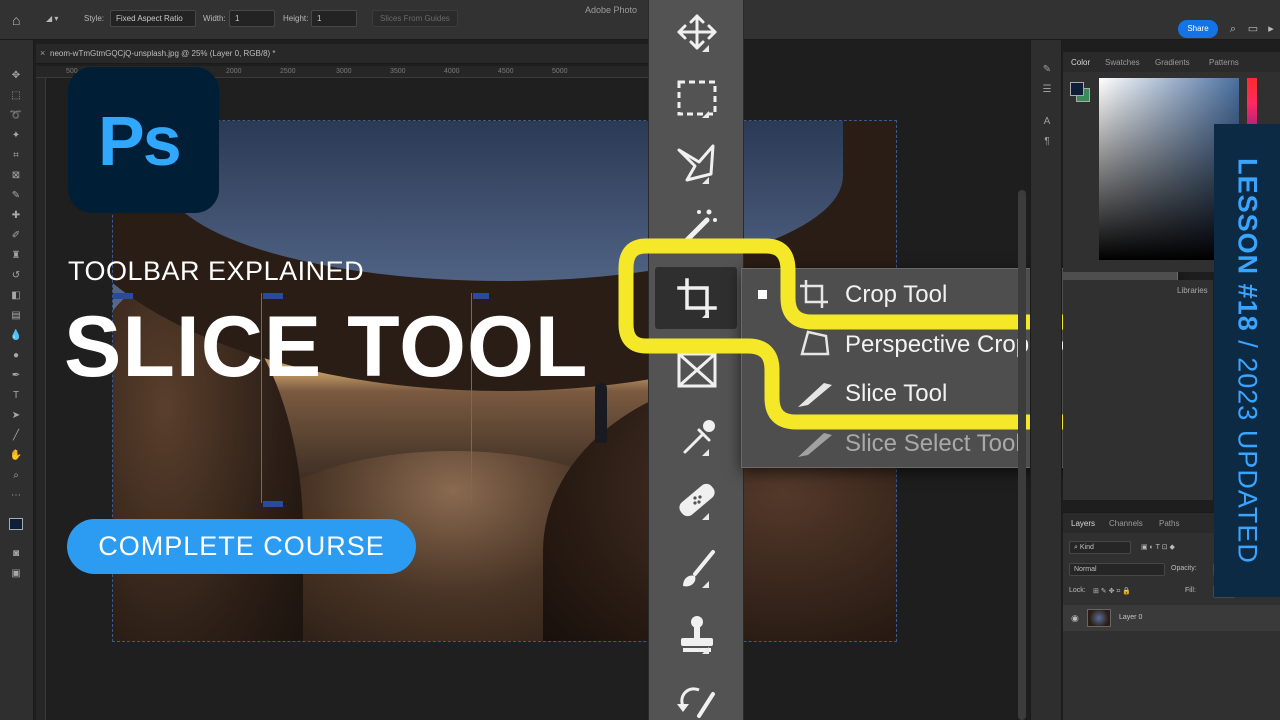 This screenshot has width=1280, height=720. What do you see at coordinates (1172, 62) in the screenshot?
I see `tab-gradients: Gradients` at bounding box center [1172, 62].